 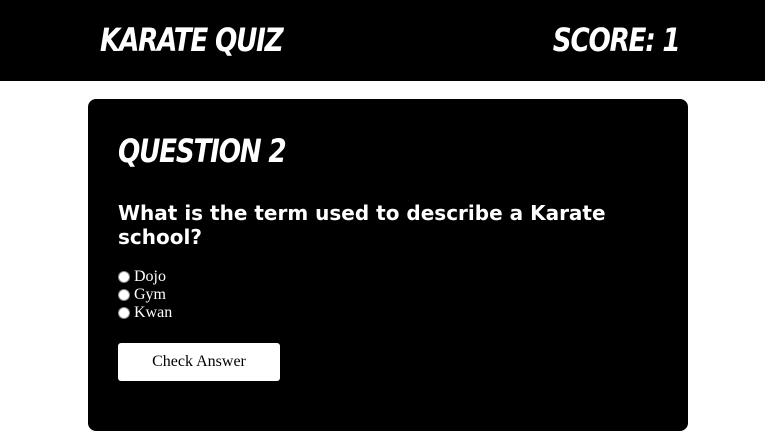 I want to click on app-title: KARATE QUIZ, so click(x=192, y=40).